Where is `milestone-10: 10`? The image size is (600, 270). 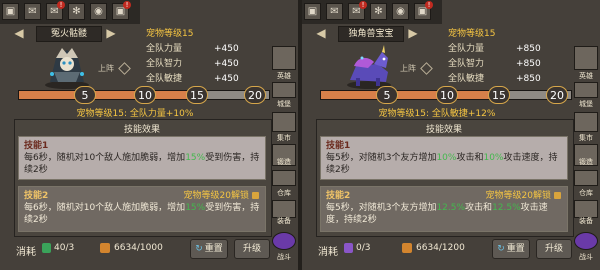
milestone-10: 10 is located at coordinates (447, 95).